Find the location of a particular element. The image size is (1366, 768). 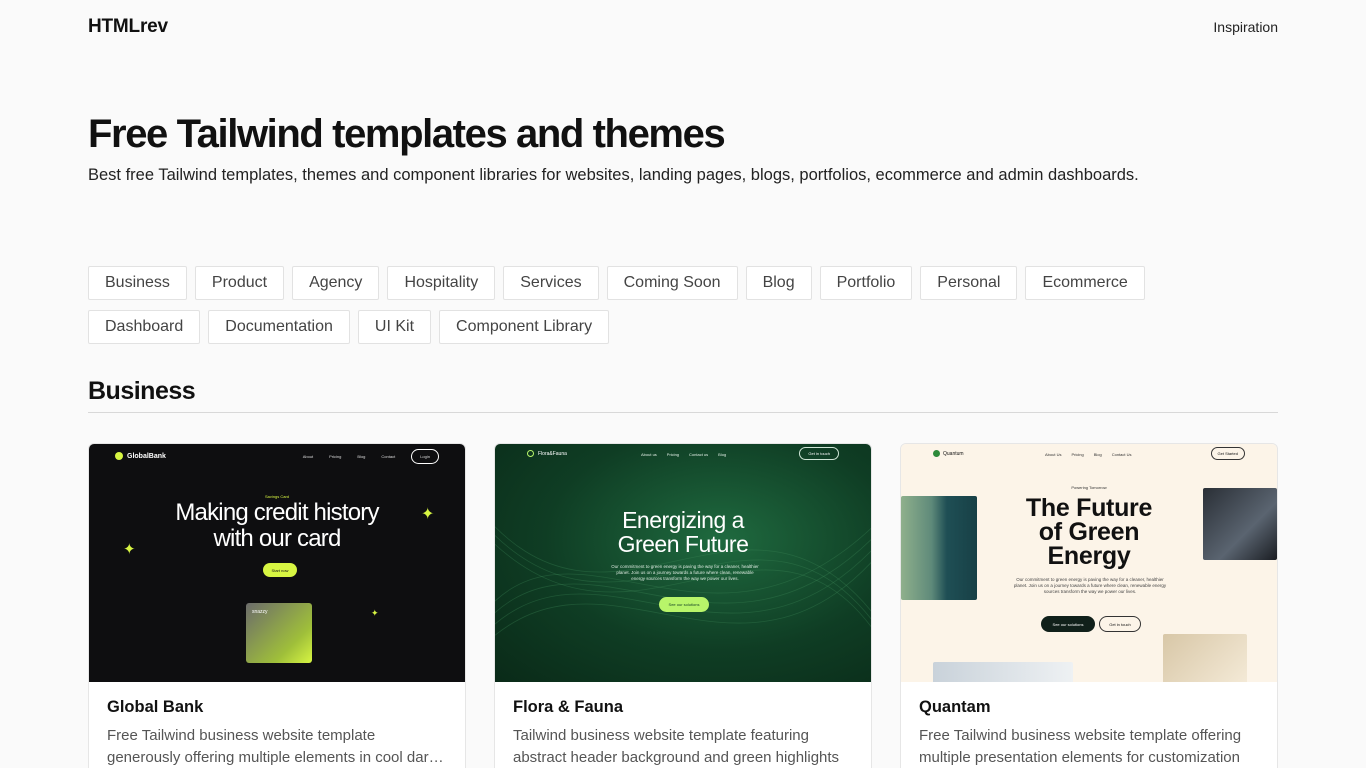

card-title: Quantam is located at coordinates (1089, 707).